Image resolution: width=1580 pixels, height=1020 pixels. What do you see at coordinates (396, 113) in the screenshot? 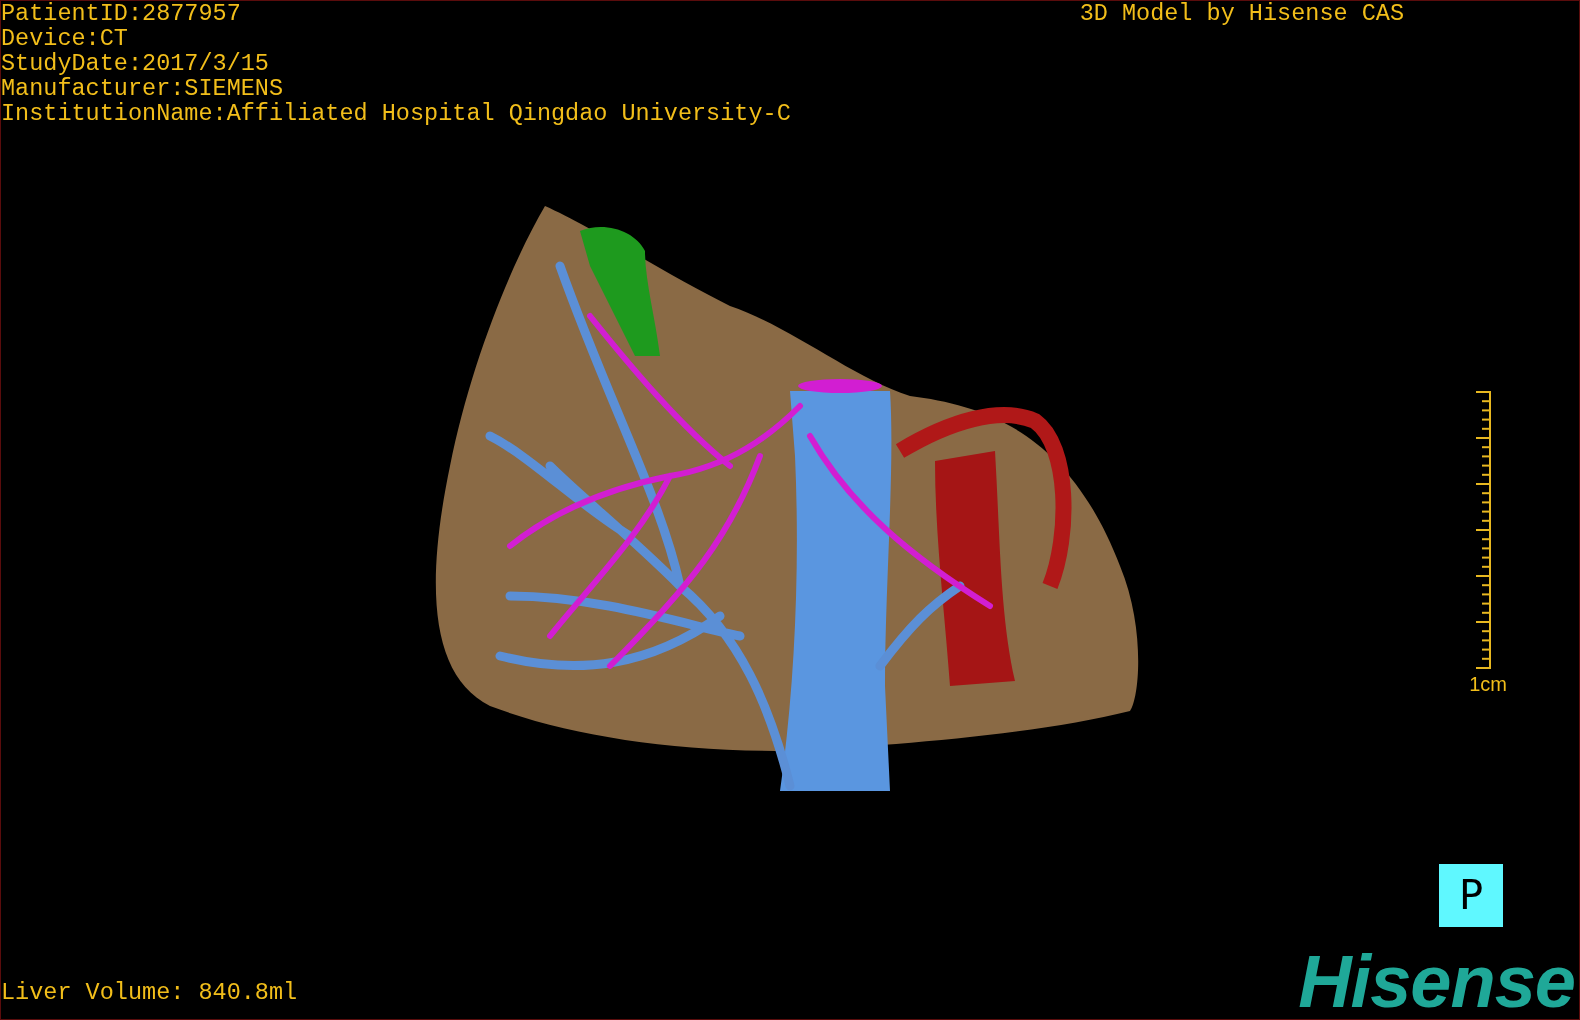
I see `info-line: InstitutionName:Affiliated Hospital Qingdao University-C` at bounding box center [396, 113].